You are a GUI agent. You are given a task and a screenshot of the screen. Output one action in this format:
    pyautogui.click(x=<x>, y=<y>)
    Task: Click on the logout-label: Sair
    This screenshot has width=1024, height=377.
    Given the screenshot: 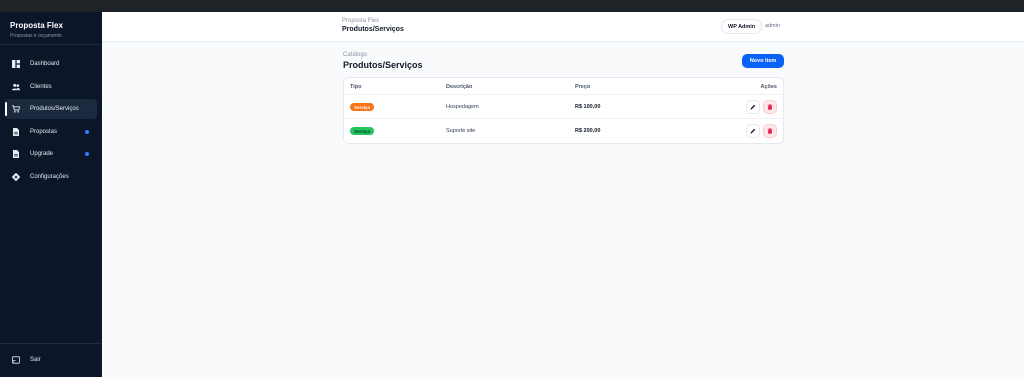 What is the action you would take?
    pyautogui.click(x=35, y=360)
    